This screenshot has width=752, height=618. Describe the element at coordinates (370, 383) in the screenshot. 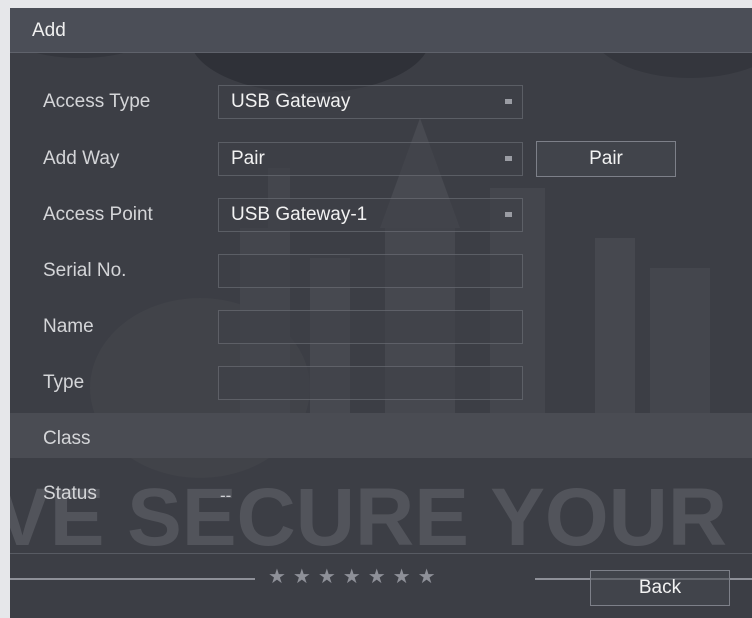

I see `type-field` at that location.